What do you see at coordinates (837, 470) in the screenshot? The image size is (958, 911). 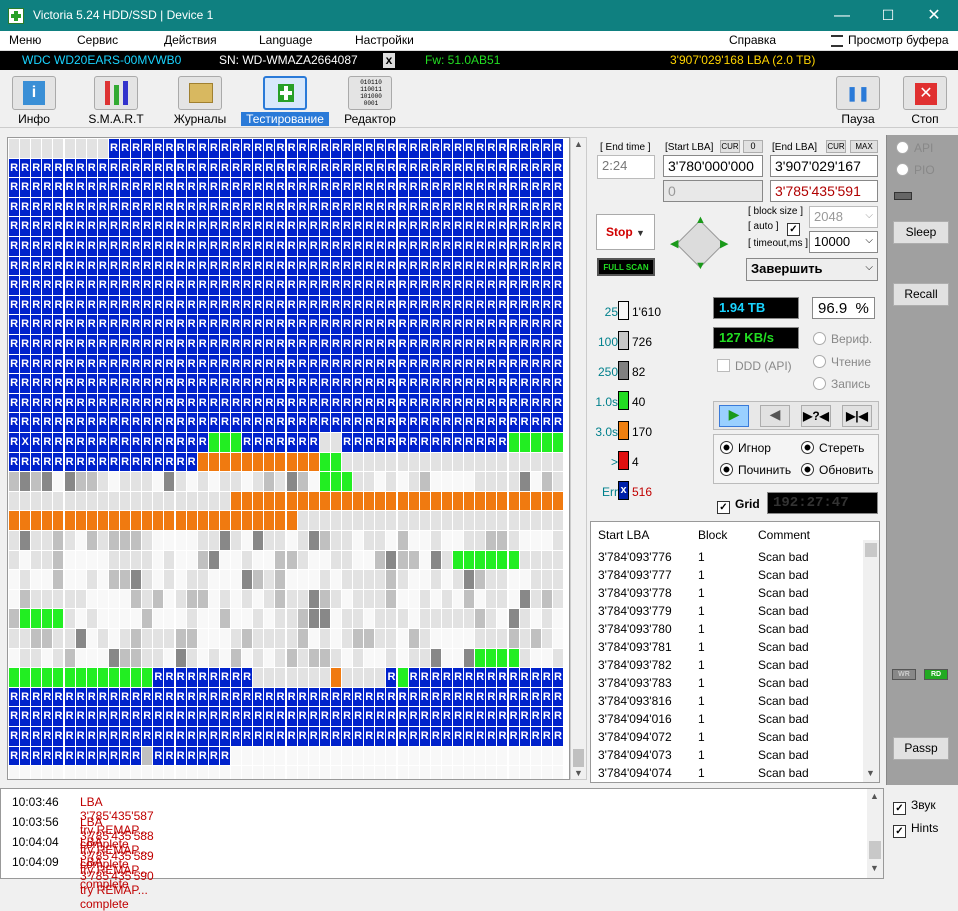 I see `refresh-radio: Обновить` at bounding box center [837, 470].